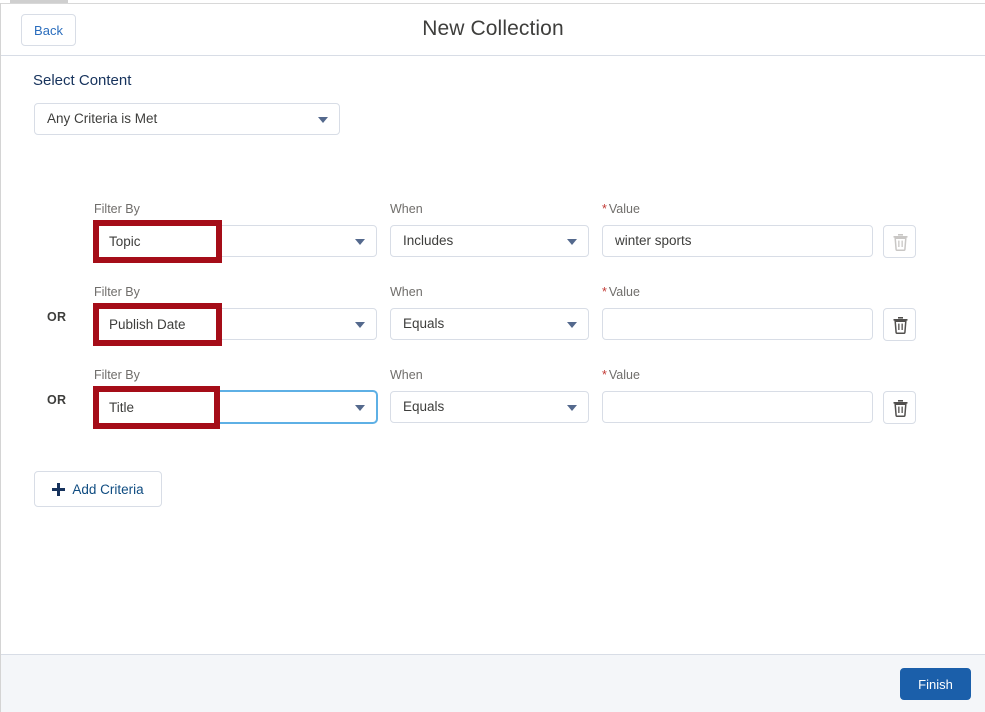 The image size is (985, 712). What do you see at coordinates (57, 400) in the screenshot?
I see `connector-label-3: OR` at bounding box center [57, 400].